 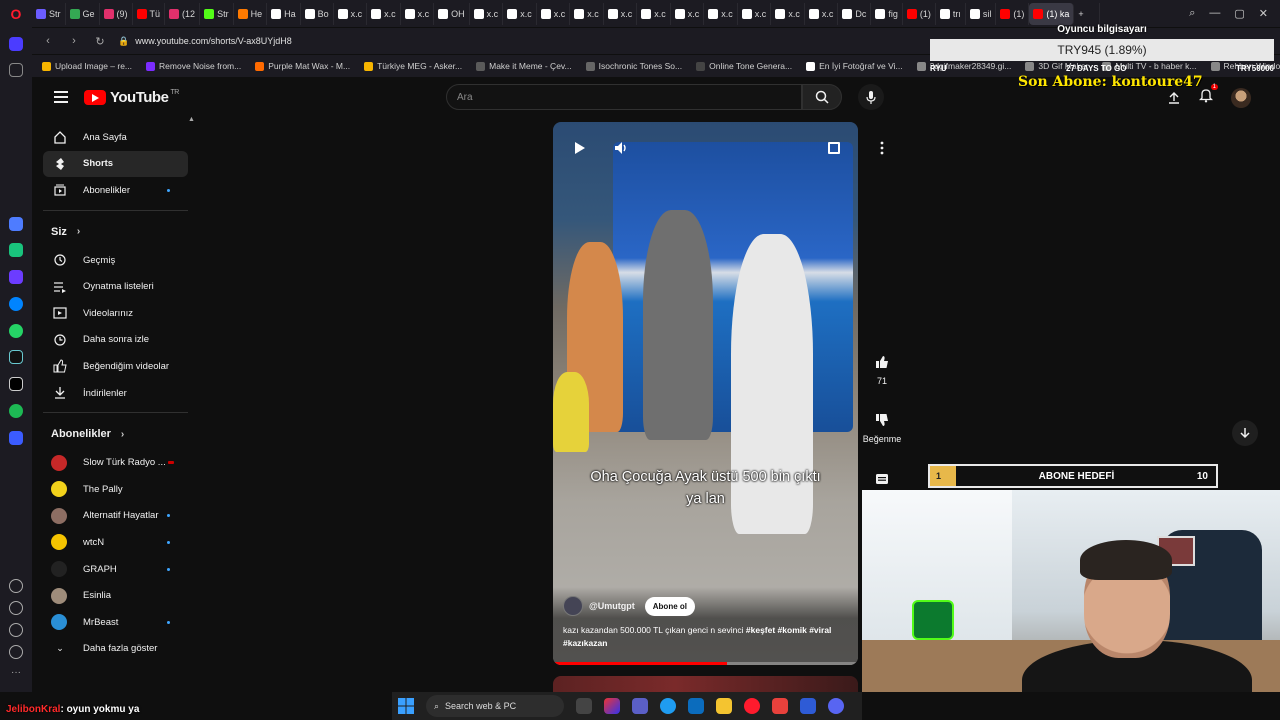 What do you see at coordinates (16, 277) in the screenshot?
I see `cs-icon` at bounding box center [16, 277].